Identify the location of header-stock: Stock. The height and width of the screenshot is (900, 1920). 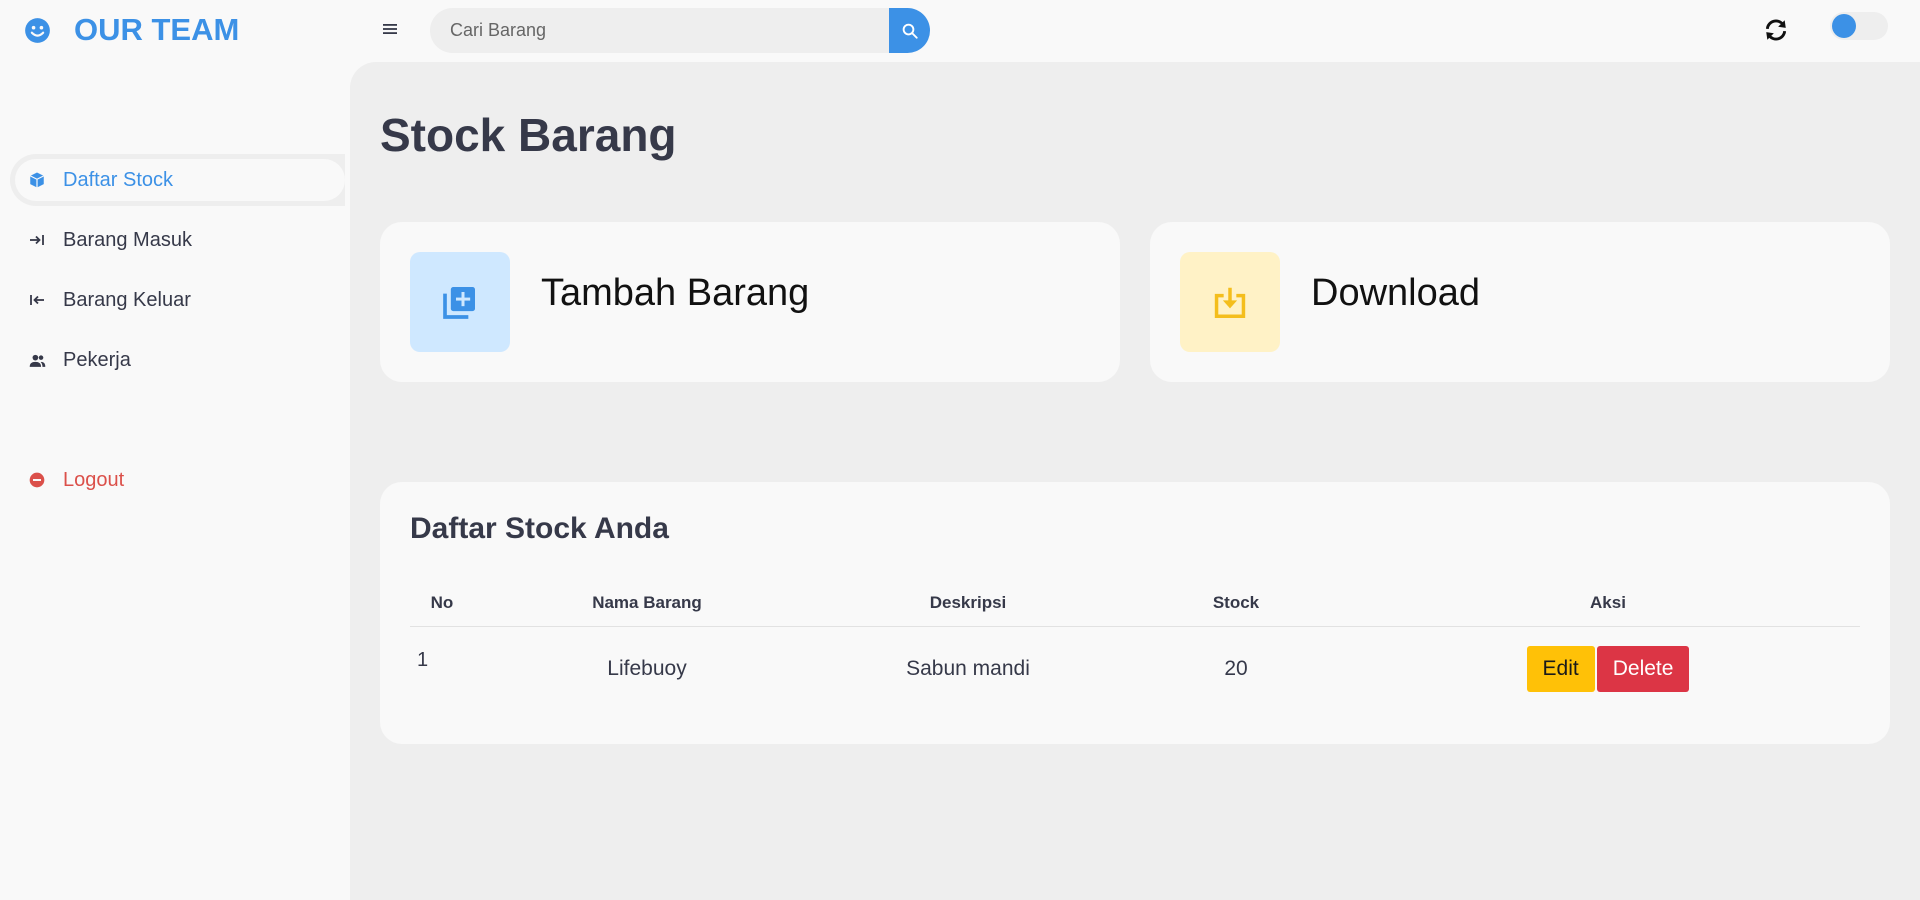
(1236, 603).